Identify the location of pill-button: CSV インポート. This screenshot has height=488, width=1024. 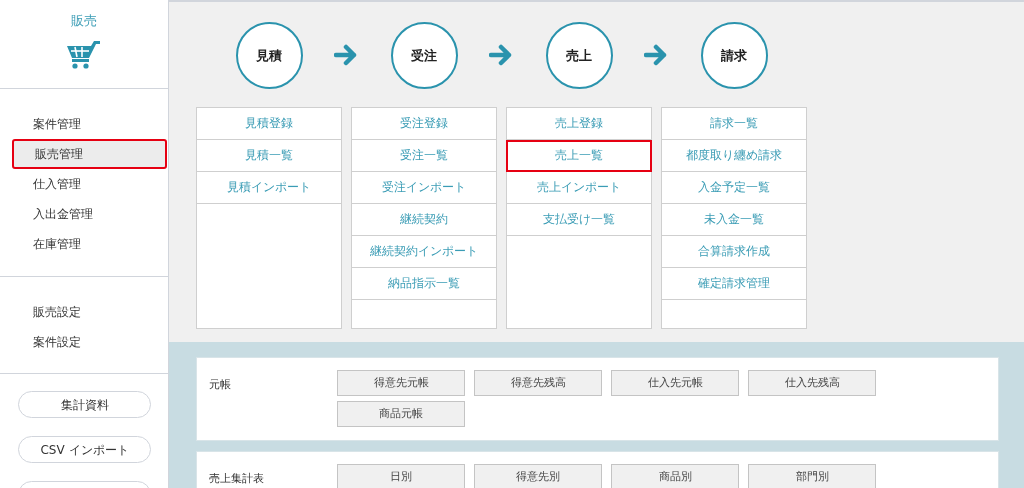
(84, 449).